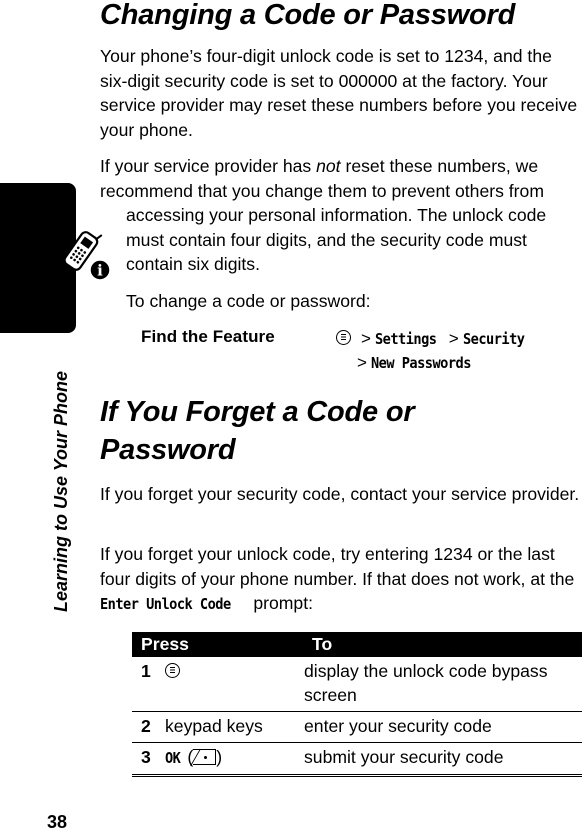 The image size is (582, 838). What do you see at coordinates (357, 758) in the screenshot?
I see `table-row: 3 OK () submit your security code` at bounding box center [357, 758].